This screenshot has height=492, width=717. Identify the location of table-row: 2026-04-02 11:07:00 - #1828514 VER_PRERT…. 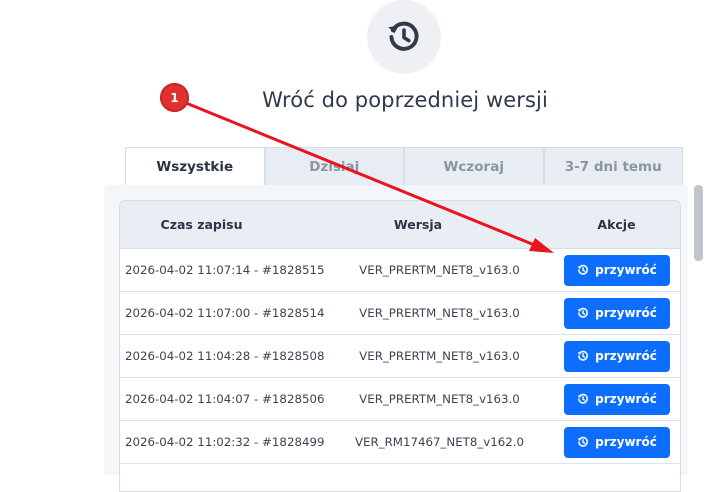
(400, 313).